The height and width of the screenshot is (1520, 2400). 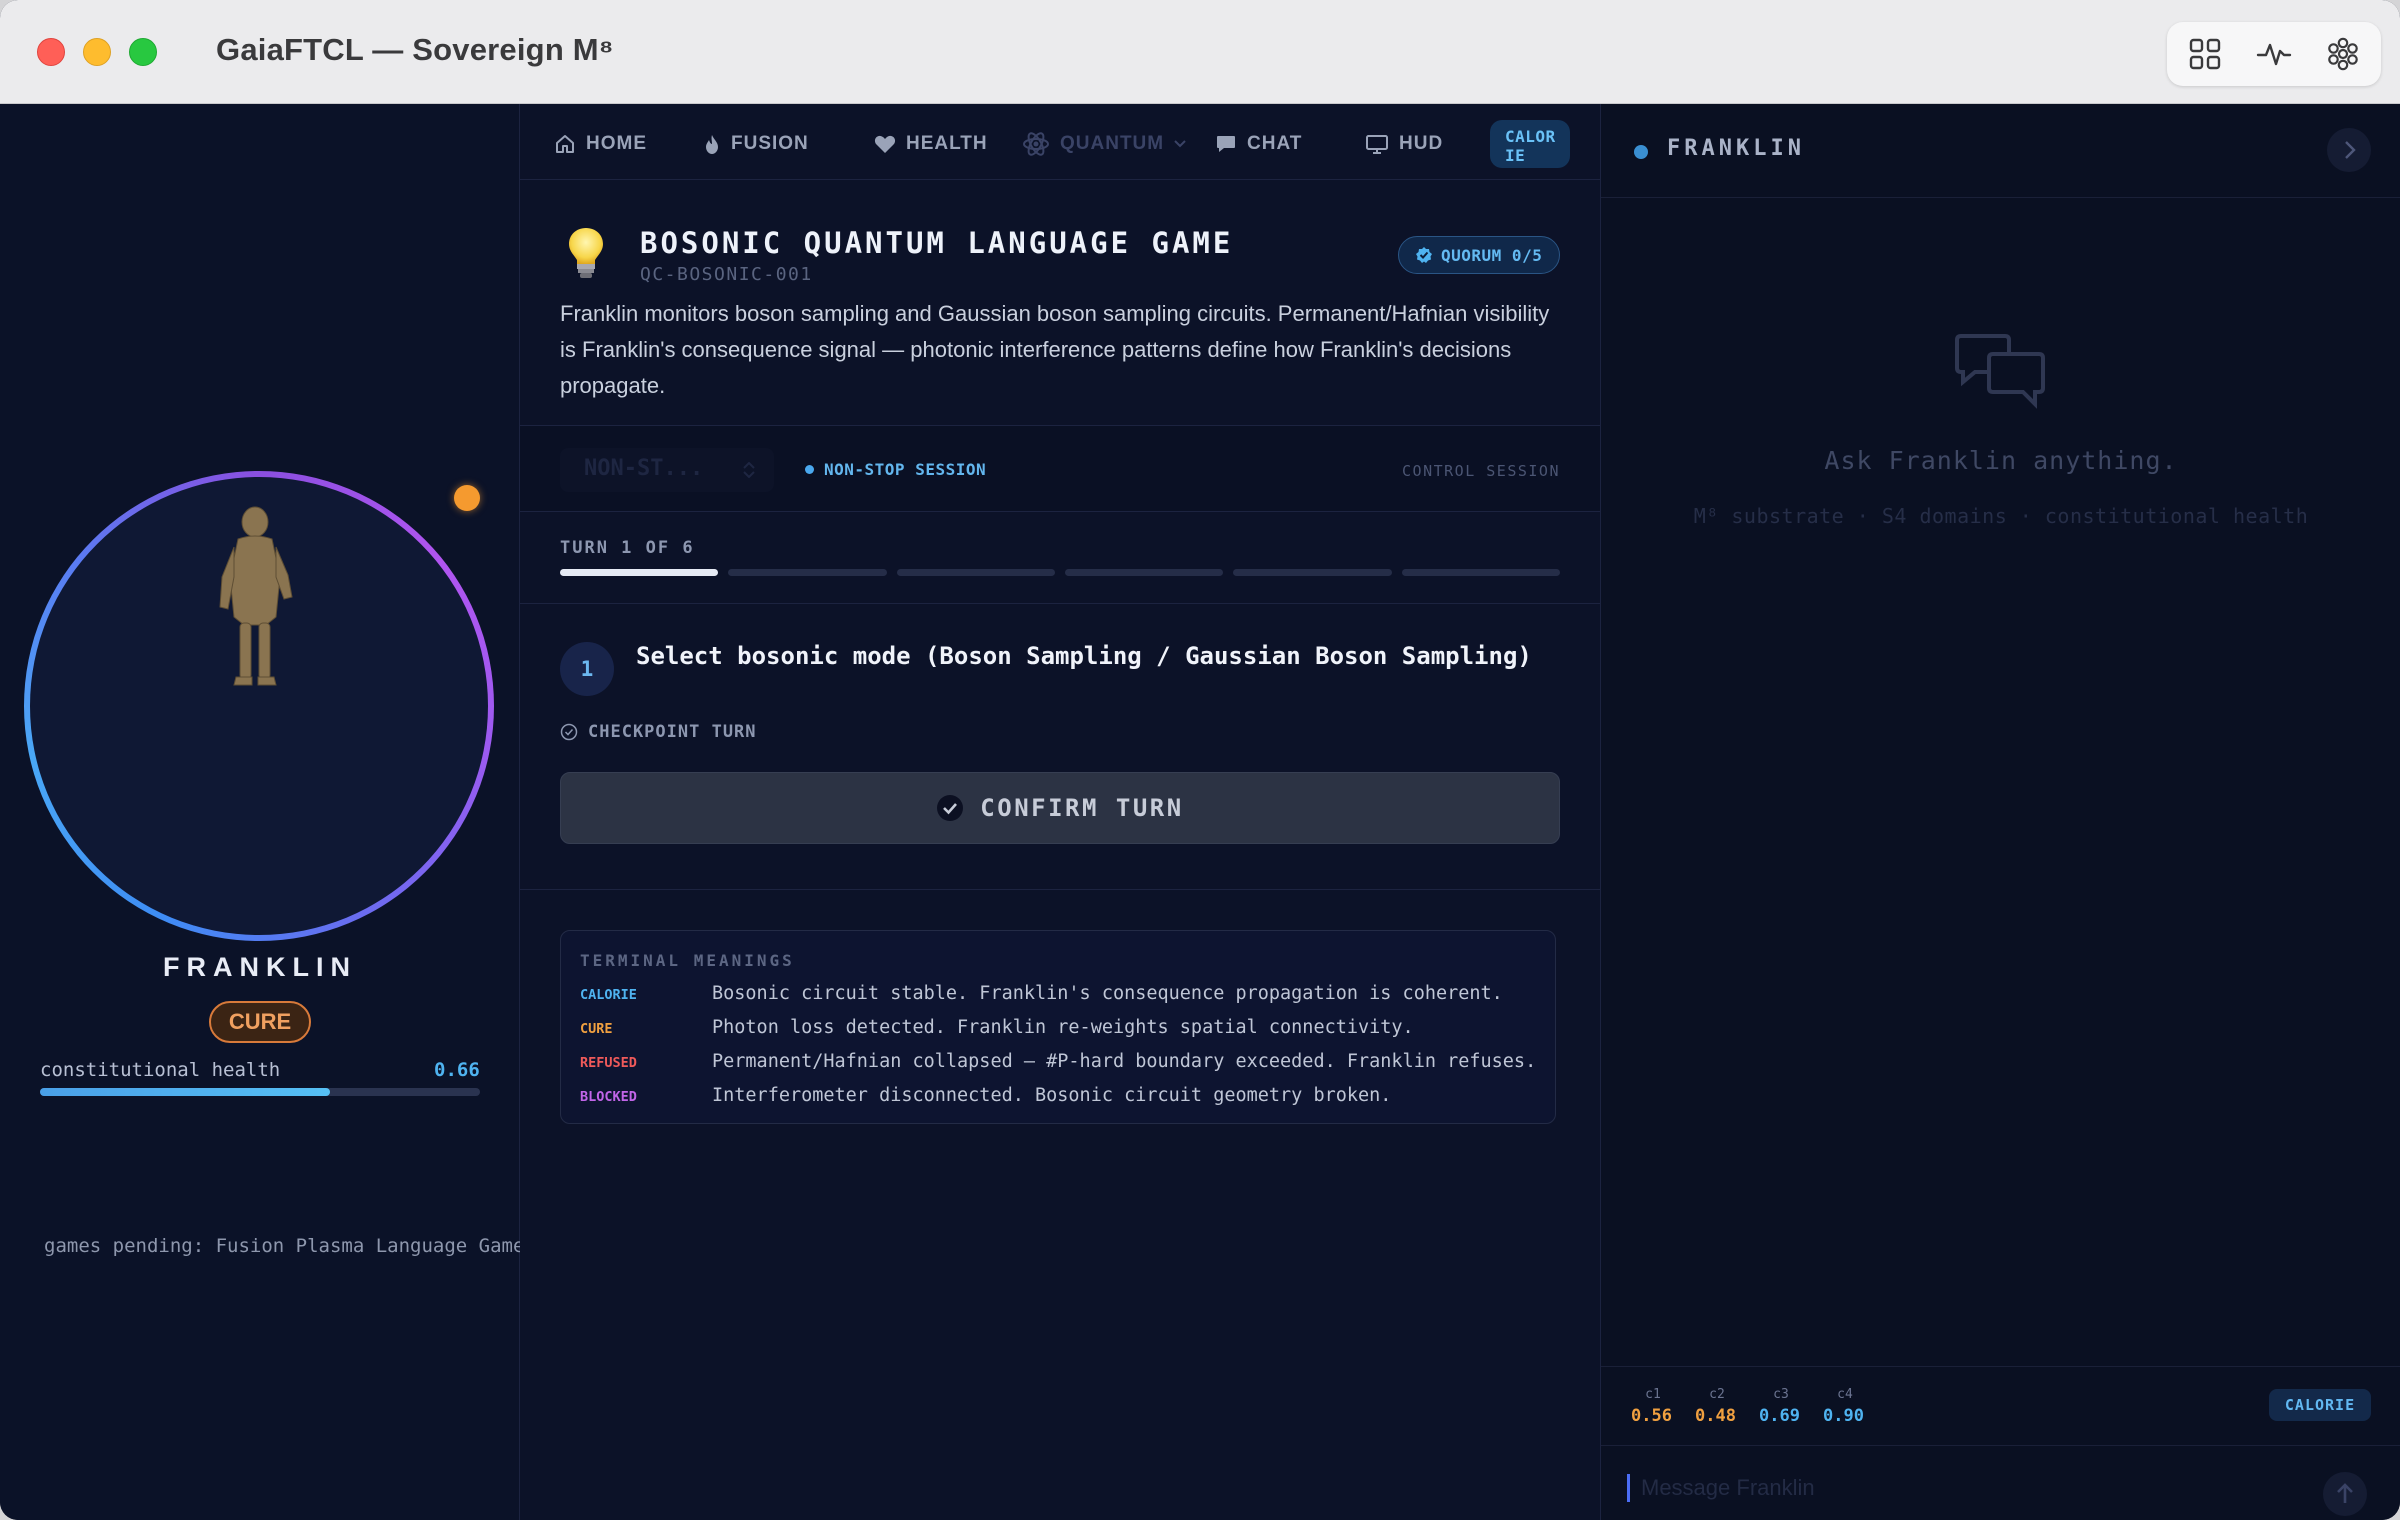 I want to click on metric-key: c3, so click(x=1781, y=1394).